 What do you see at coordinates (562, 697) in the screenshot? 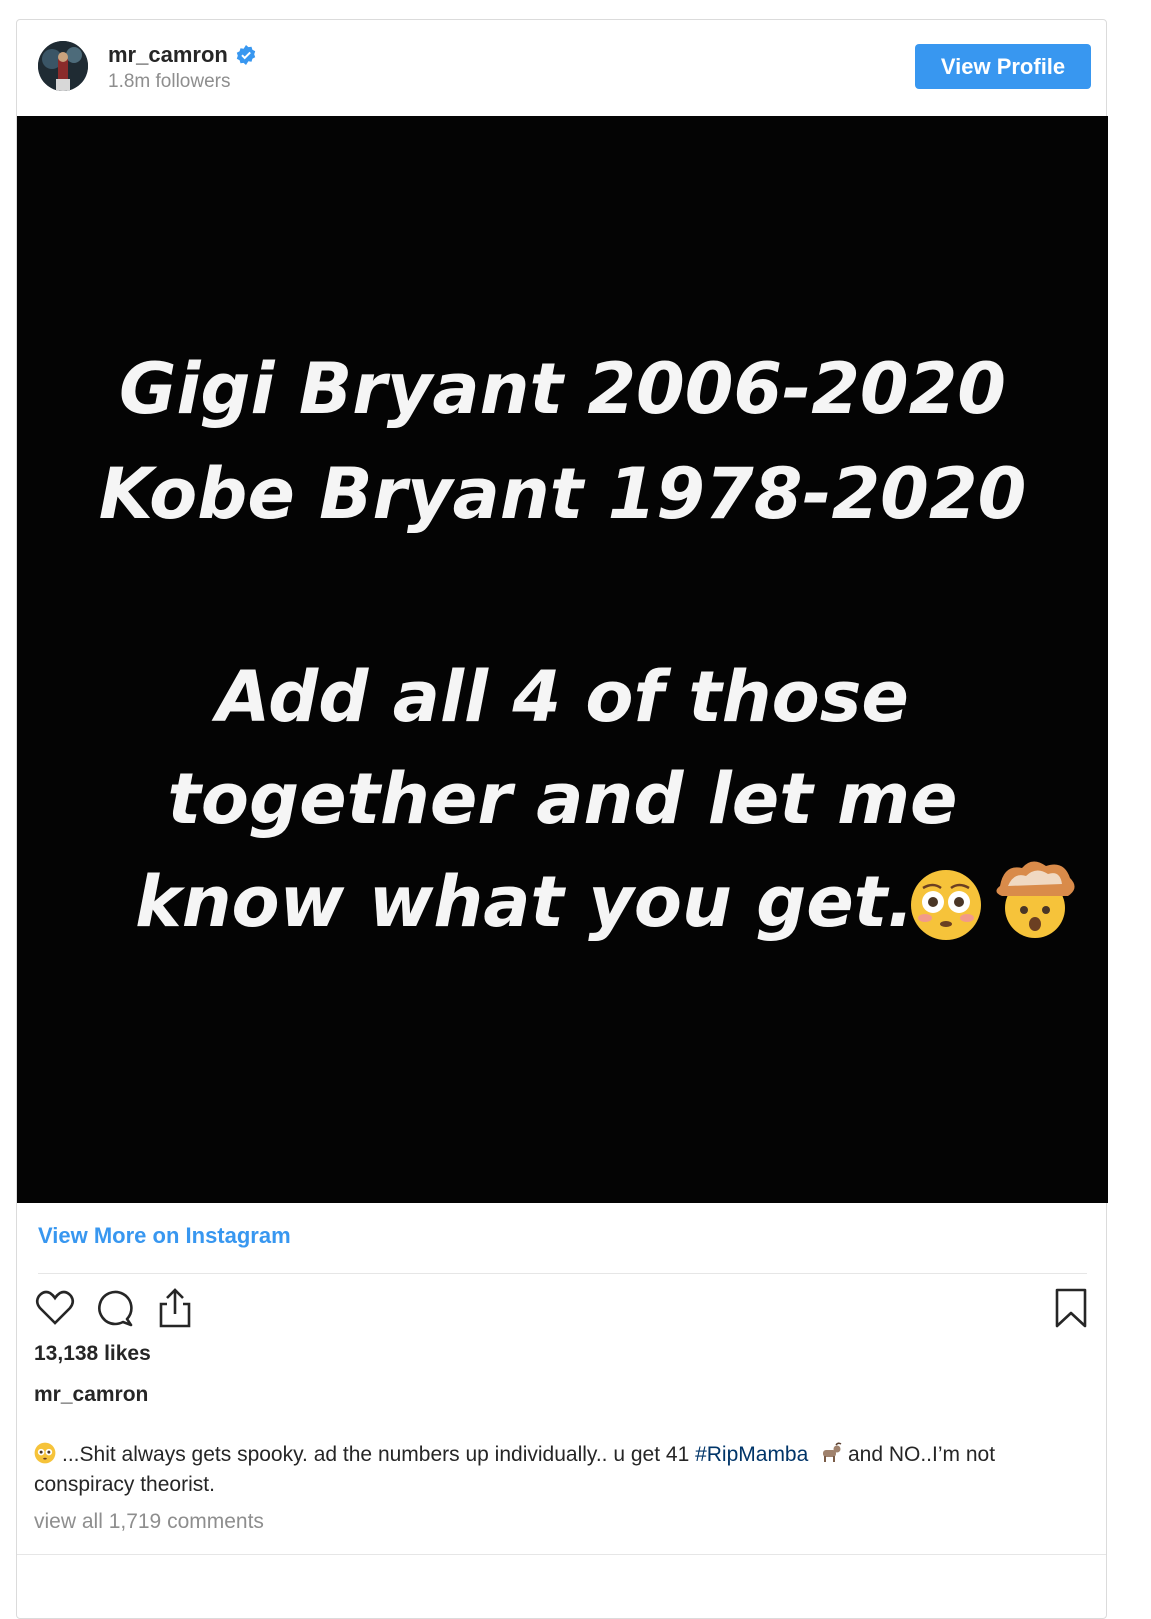
I see `image-text-line-3: Add all 4 of those` at bounding box center [562, 697].